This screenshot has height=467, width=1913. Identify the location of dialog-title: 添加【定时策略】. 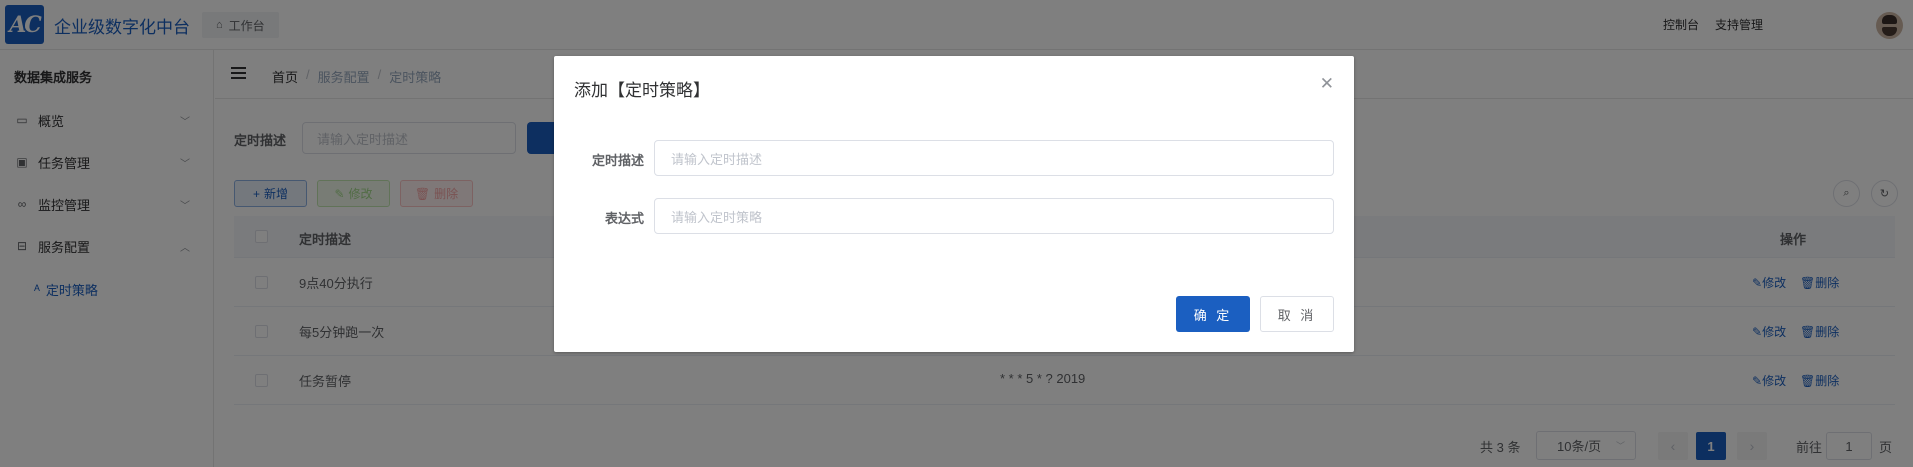
(642, 90).